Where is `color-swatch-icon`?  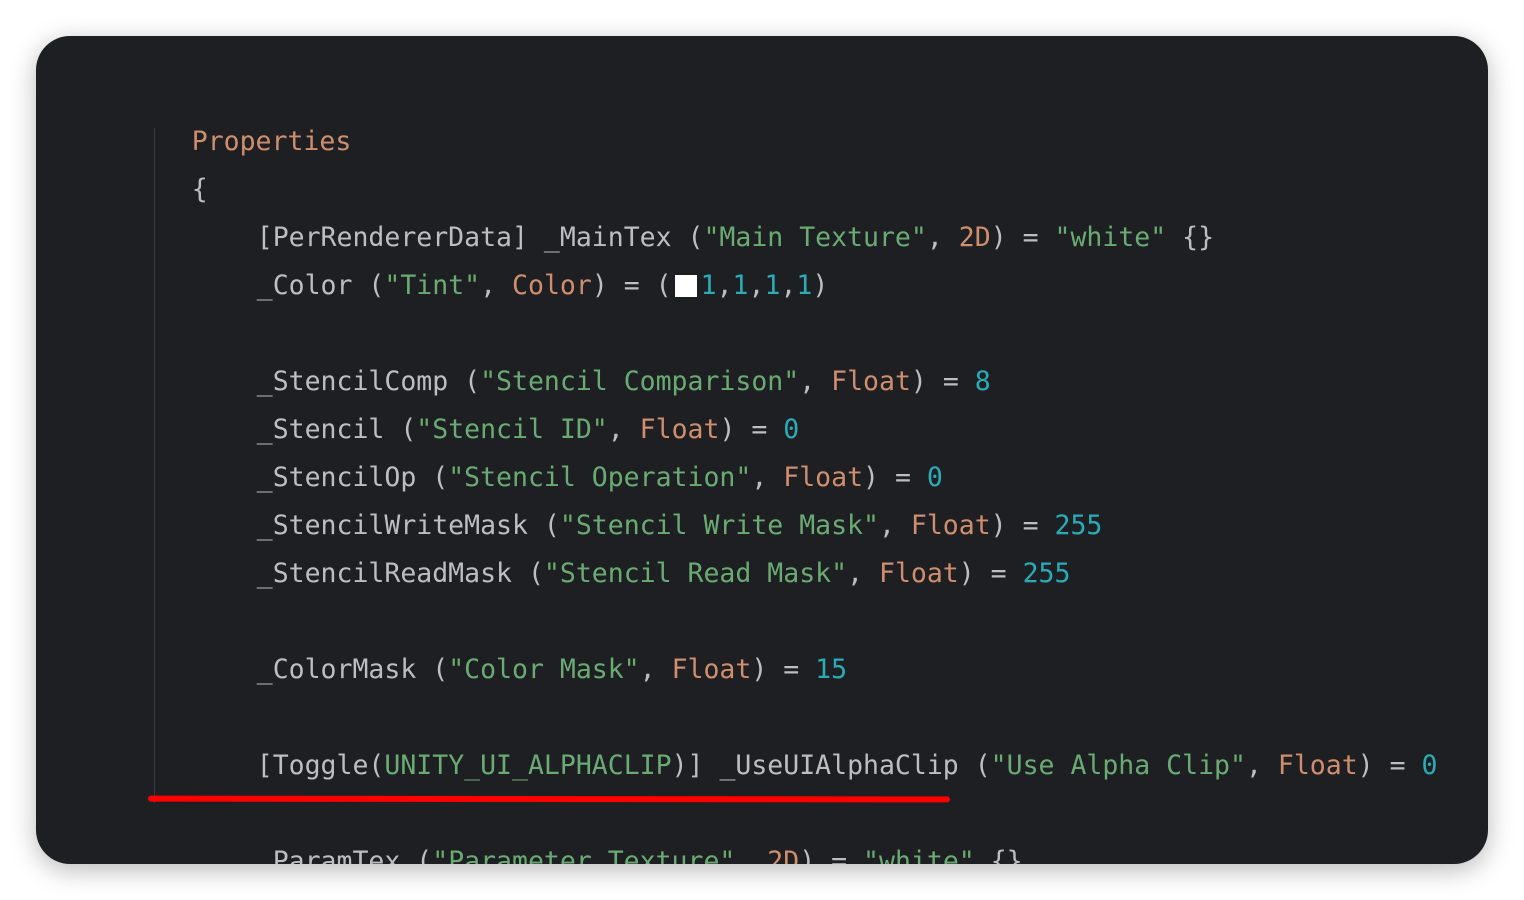 color-swatch-icon is located at coordinates (685, 286).